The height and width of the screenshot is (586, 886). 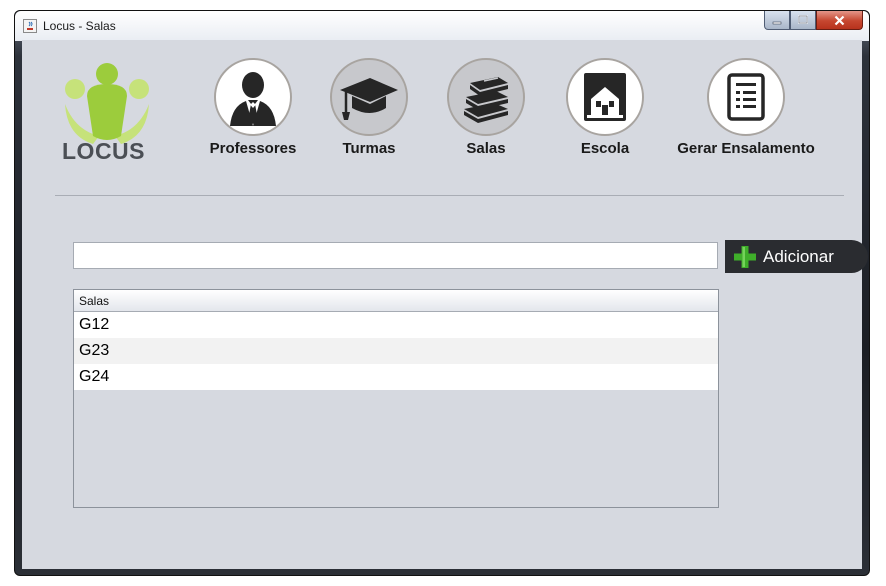 What do you see at coordinates (449, 195) in the screenshot?
I see `header-divider` at bounding box center [449, 195].